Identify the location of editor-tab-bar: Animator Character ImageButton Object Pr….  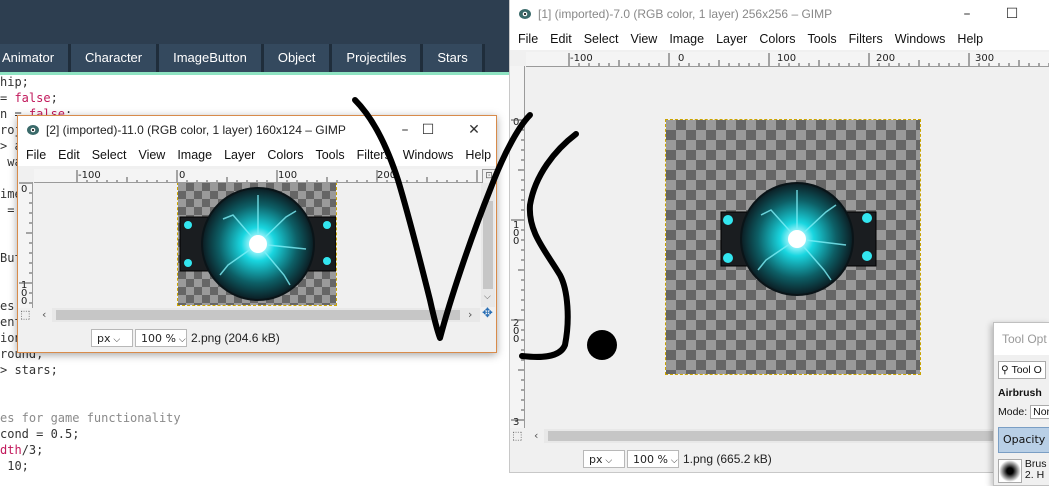
(254, 58).